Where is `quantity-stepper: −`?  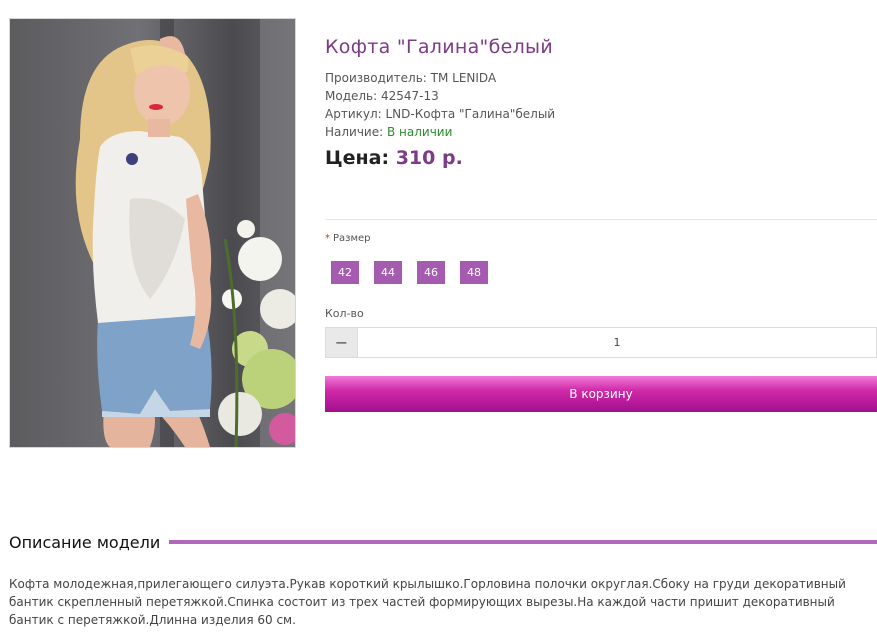
quantity-stepper: − is located at coordinates (601, 342).